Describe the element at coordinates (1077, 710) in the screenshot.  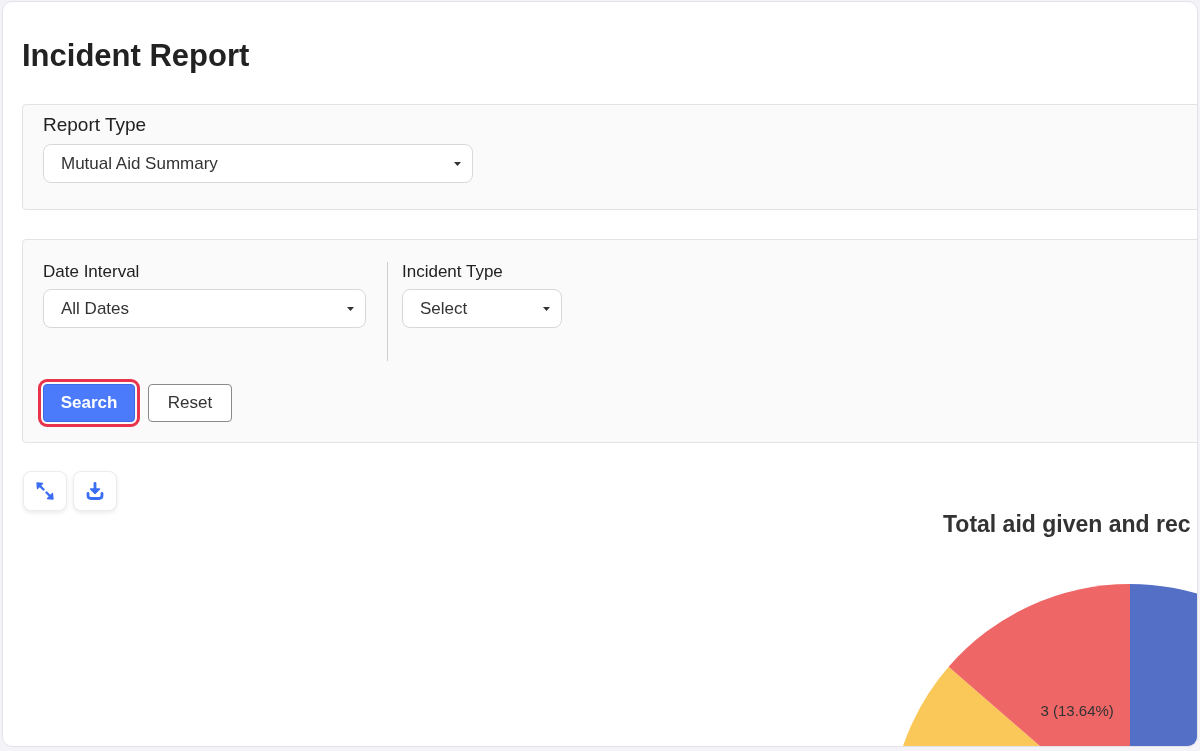
I see `slice-label: 3 (13.64%)` at that location.